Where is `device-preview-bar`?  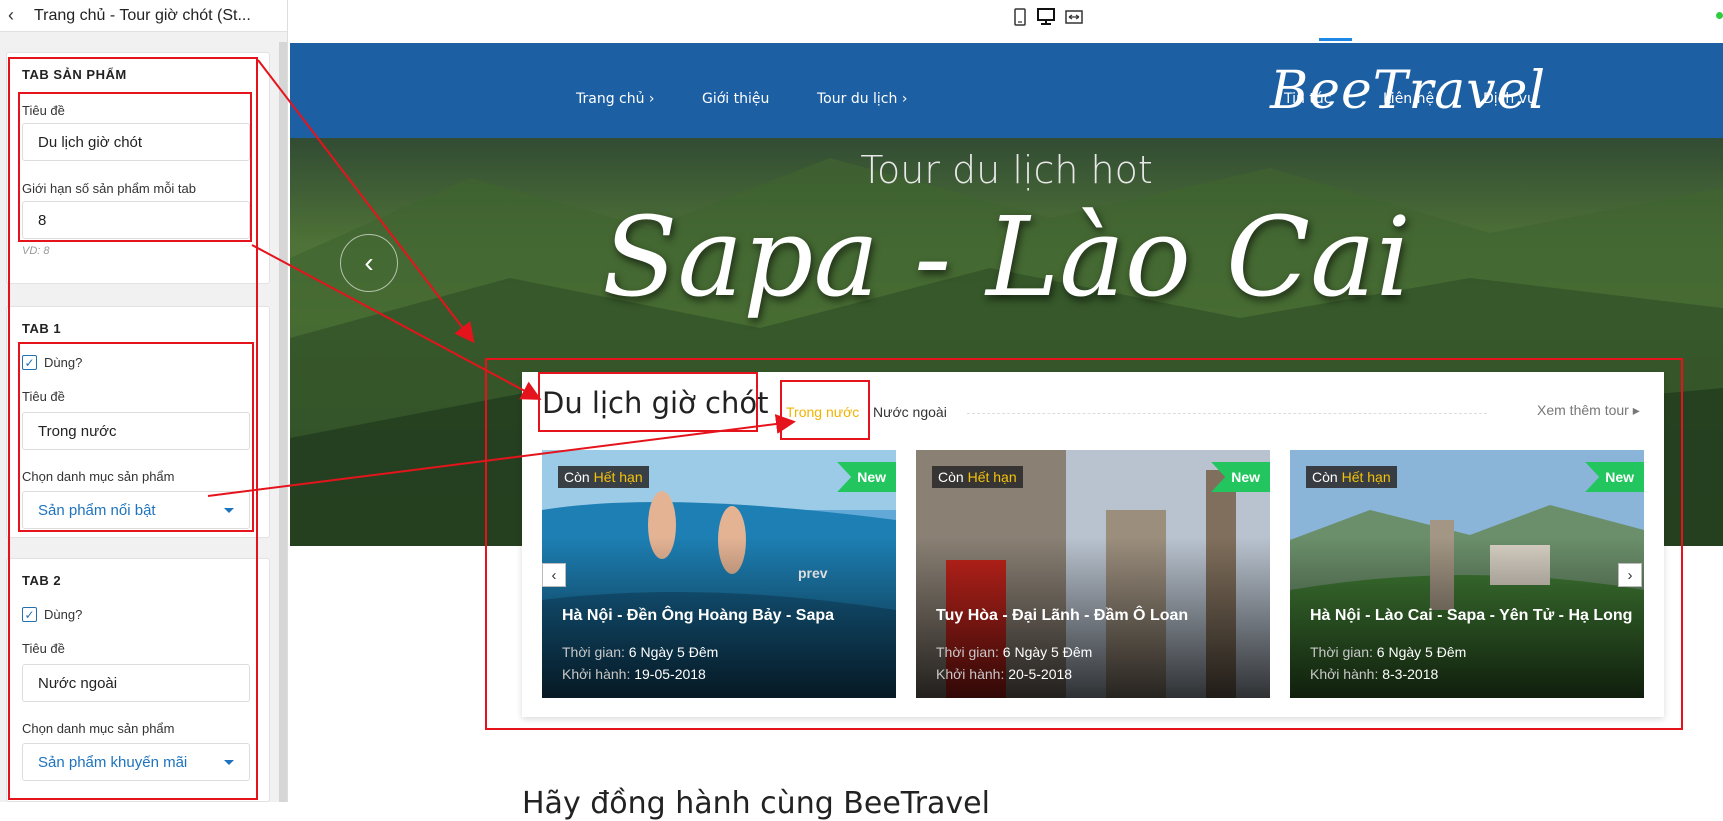 device-preview-bar is located at coordinates (1006, 21).